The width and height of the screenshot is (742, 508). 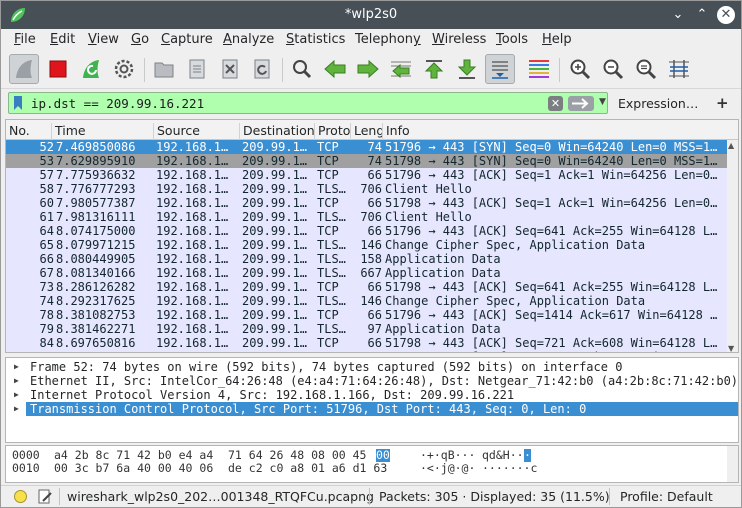 What do you see at coordinates (248, 39) in the screenshot?
I see `menu-analyze: Analyze` at bounding box center [248, 39].